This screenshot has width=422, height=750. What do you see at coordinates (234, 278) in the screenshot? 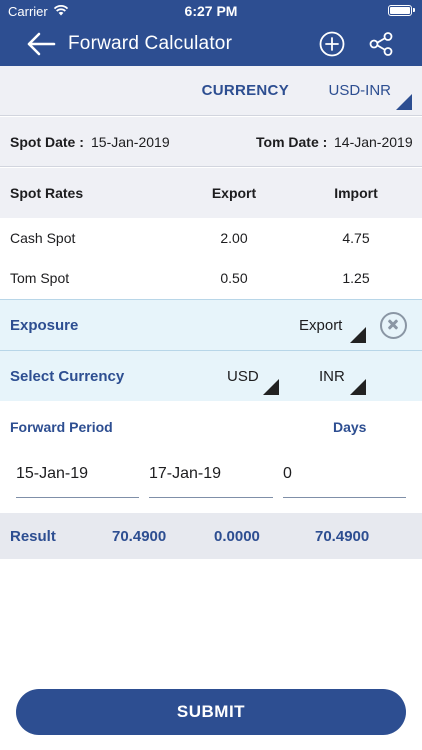
I see `export-rate: 0.50` at bounding box center [234, 278].